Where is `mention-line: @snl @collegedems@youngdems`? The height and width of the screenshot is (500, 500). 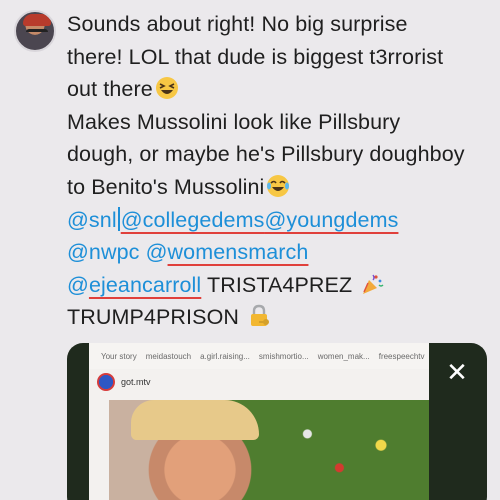
mention-line: @snl @collegedems@youngdems is located at coordinates (279, 220).